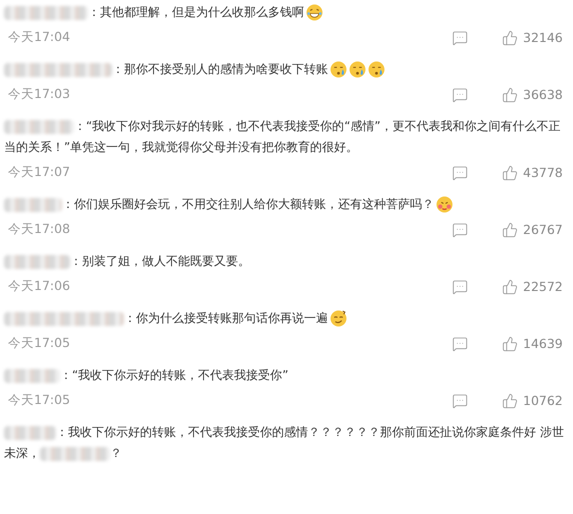 The height and width of the screenshot is (514, 573). Describe the element at coordinates (543, 400) in the screenshot. I see `like-count: 10762` at that location.